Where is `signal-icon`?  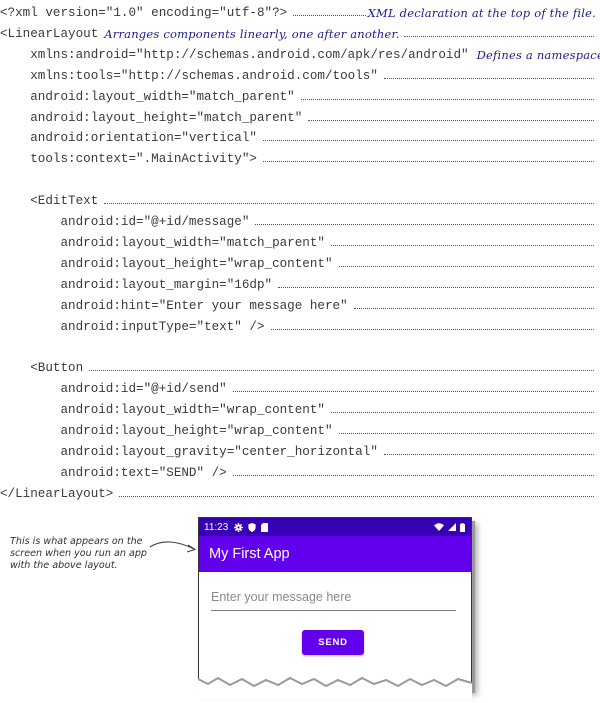 signal-icon is located at coordinates (452, 527).